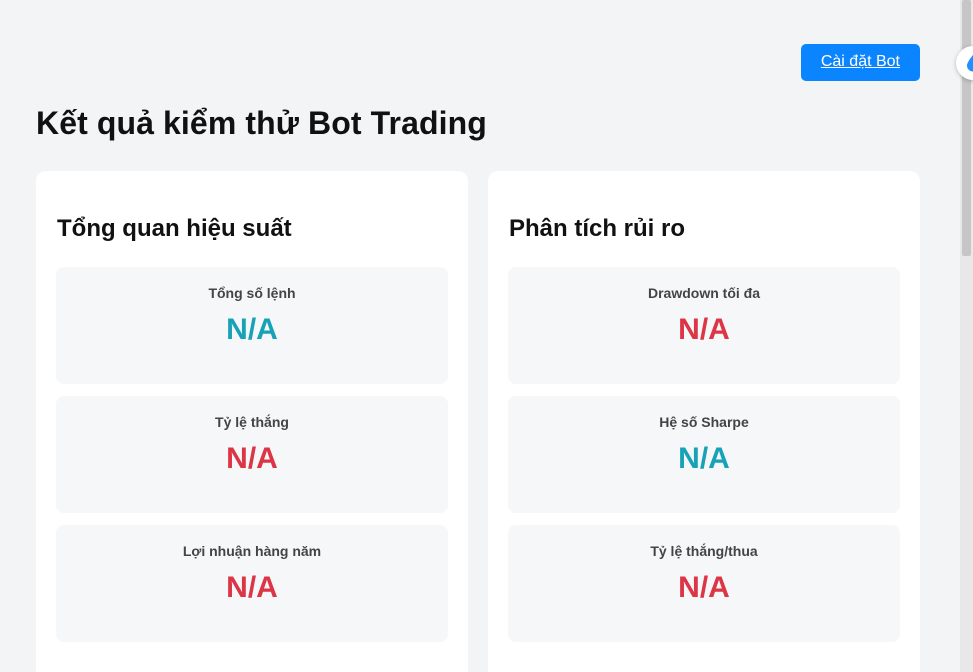 The height and width of the screenshot is (672, 973). I want to click on metric-label: Tỷ lệ thắng, so click(252, 422).